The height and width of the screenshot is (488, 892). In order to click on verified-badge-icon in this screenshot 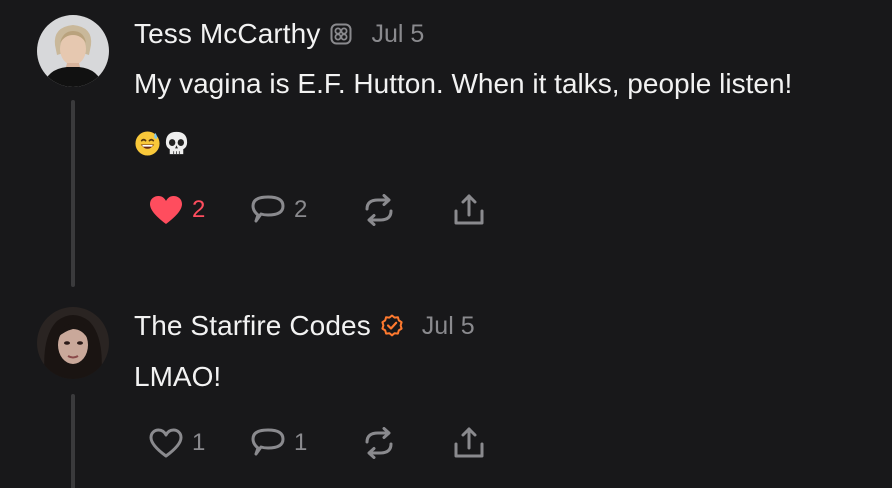, I will do `click(392, 326)`.